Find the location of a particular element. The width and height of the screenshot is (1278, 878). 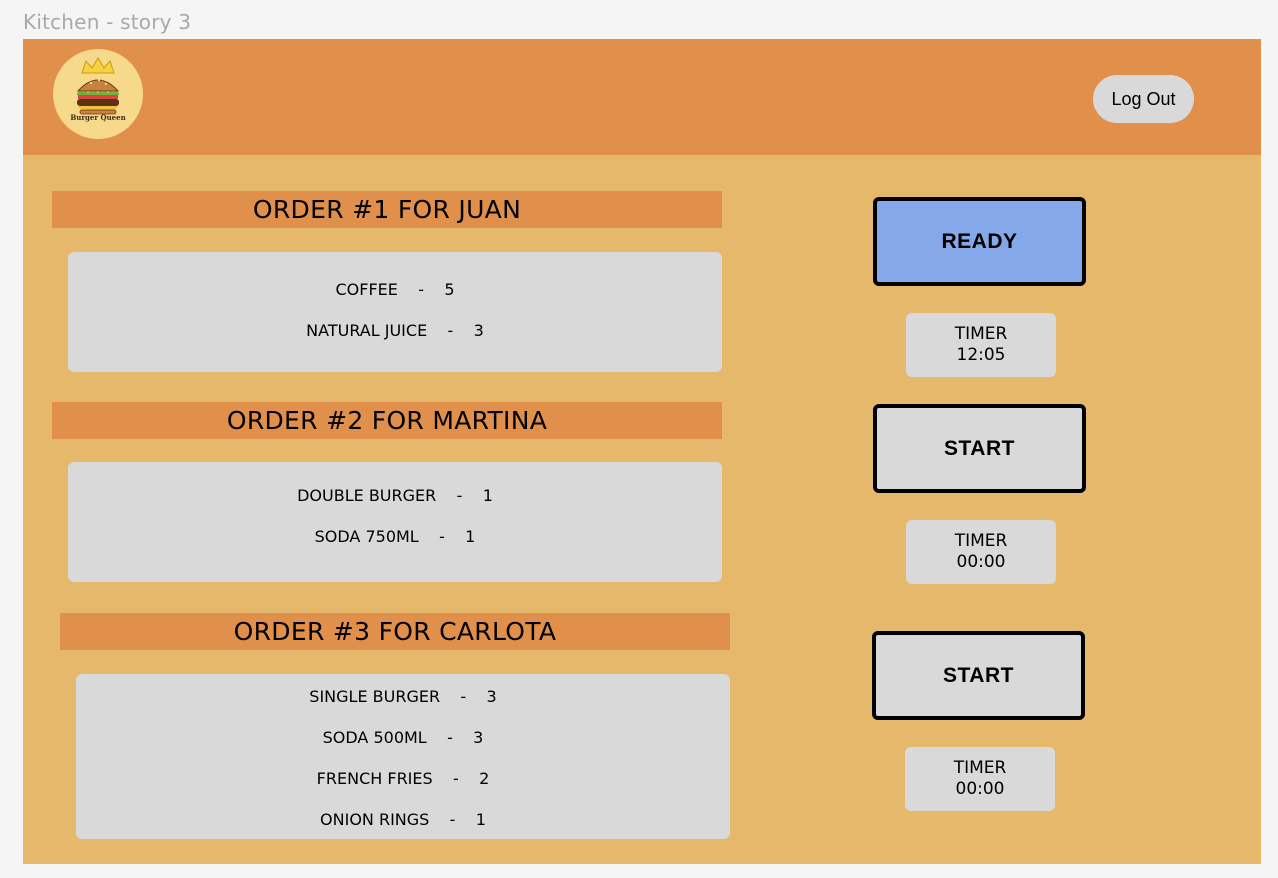

order-1-item-1: COFFEE - 5 is located at coordinates (395, 289).